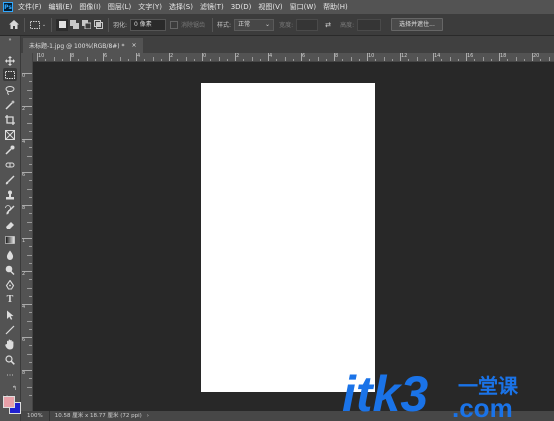  Describe the element at coordinates (241, 7) in the screenshot. I see `menu-3d: 3D(D)` at that location.